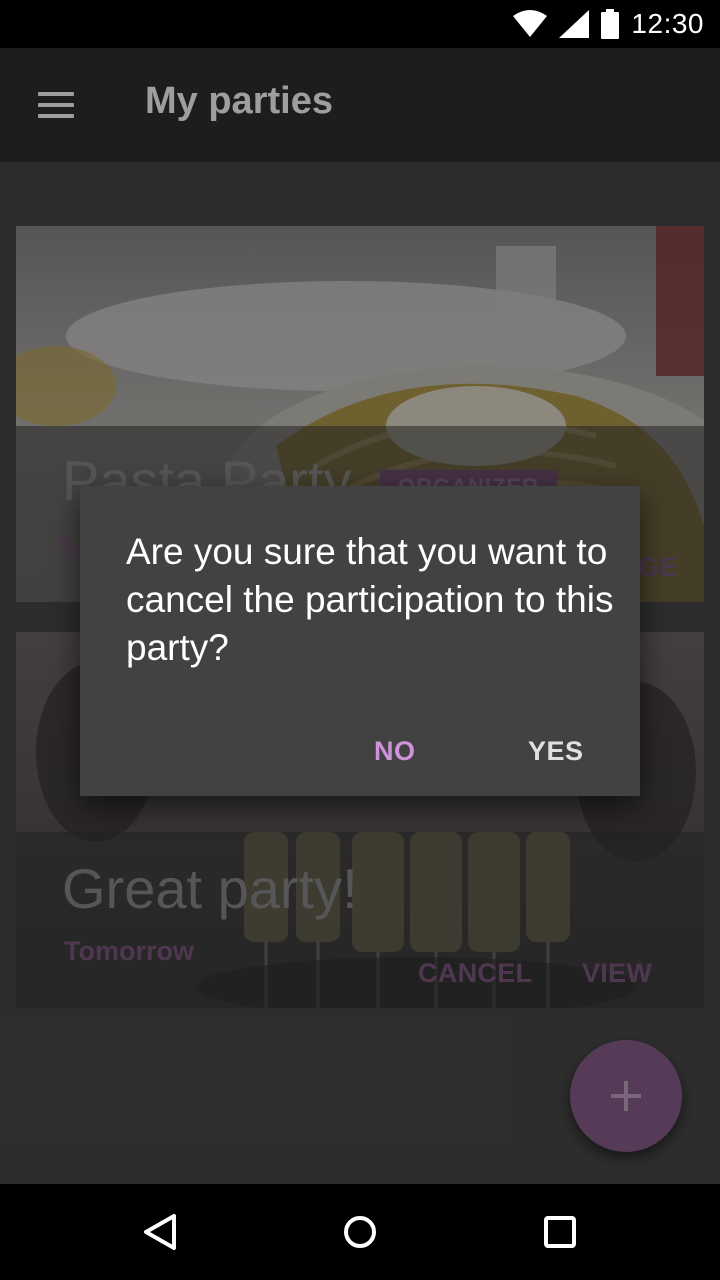  What do you see at coordinates (574, 24) in the screenshot?
I see `signal-icon` at bounding box center [574, 24].